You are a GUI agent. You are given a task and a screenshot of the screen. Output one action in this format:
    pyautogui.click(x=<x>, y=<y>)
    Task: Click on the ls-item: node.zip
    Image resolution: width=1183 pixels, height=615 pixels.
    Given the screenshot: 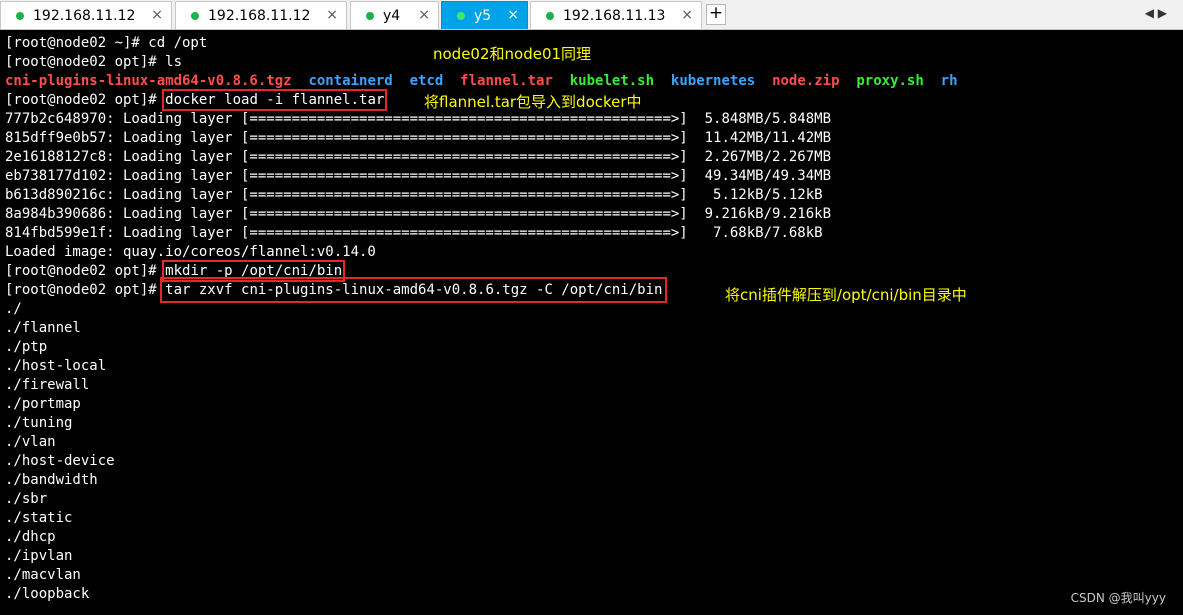 What is the action you would take?
    pyautogui.click(x=806, y=81)
    